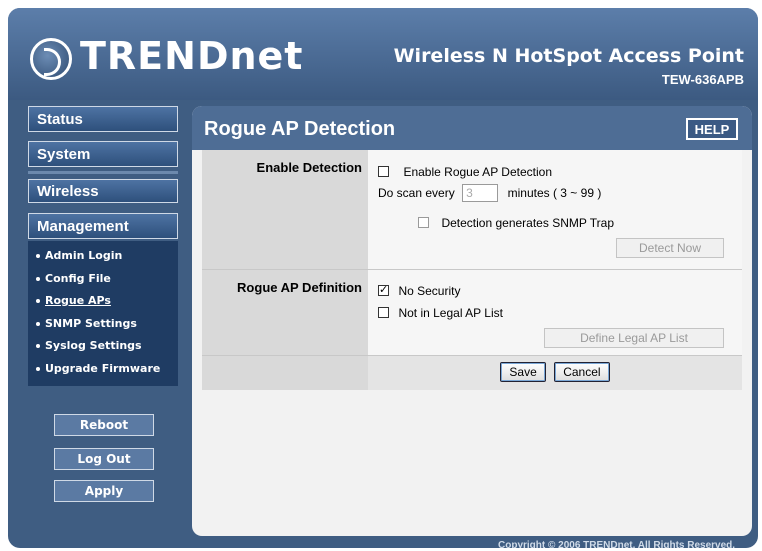 The image size is (762, 551). Describe the element at coordinates (582, 372) in the screenshot. I see `cancel-button: Cancel` at that location.